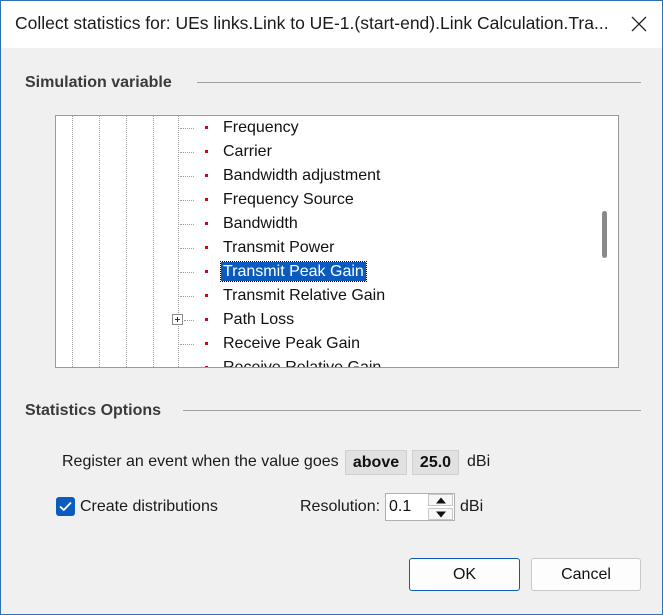 The width and height of the screenshot is (663, 615). I want to click on direction-selector: above, so click(376, 462).